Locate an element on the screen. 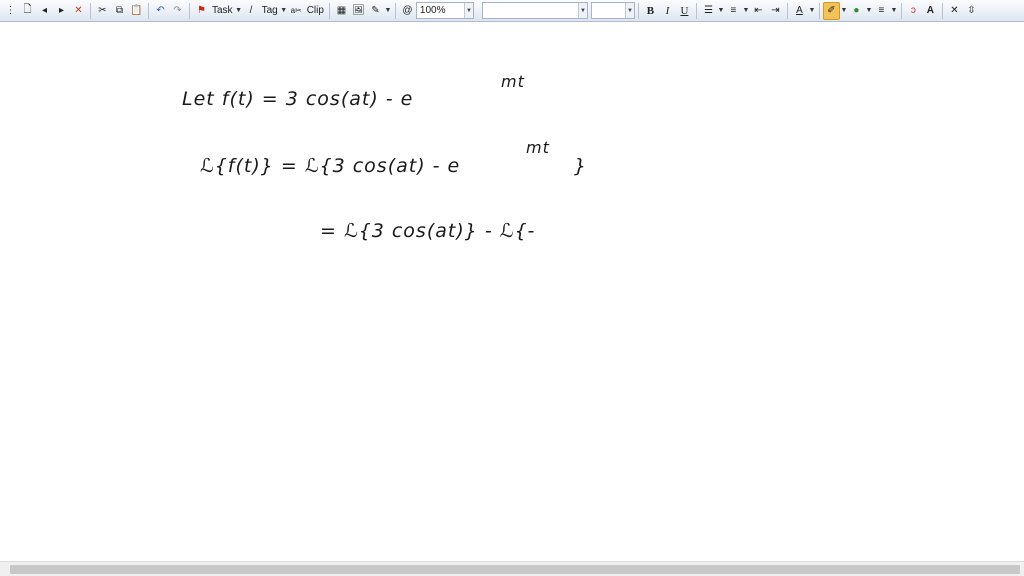 The height and width of the screenshot is (576, 1024). zoom-value: 100% is located at coordinates (432, 10).